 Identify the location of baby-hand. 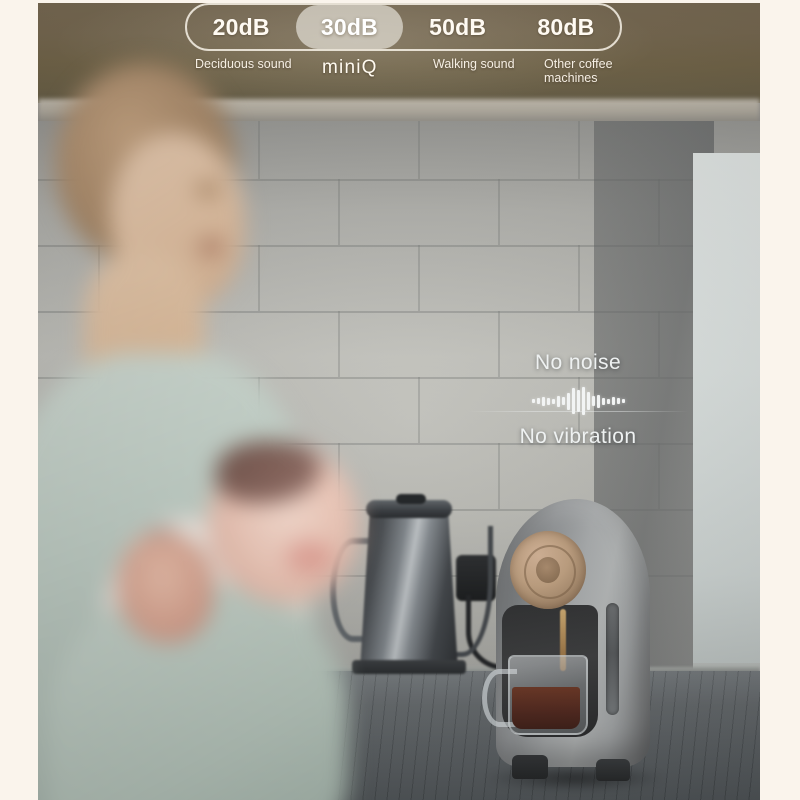
(166, 588).